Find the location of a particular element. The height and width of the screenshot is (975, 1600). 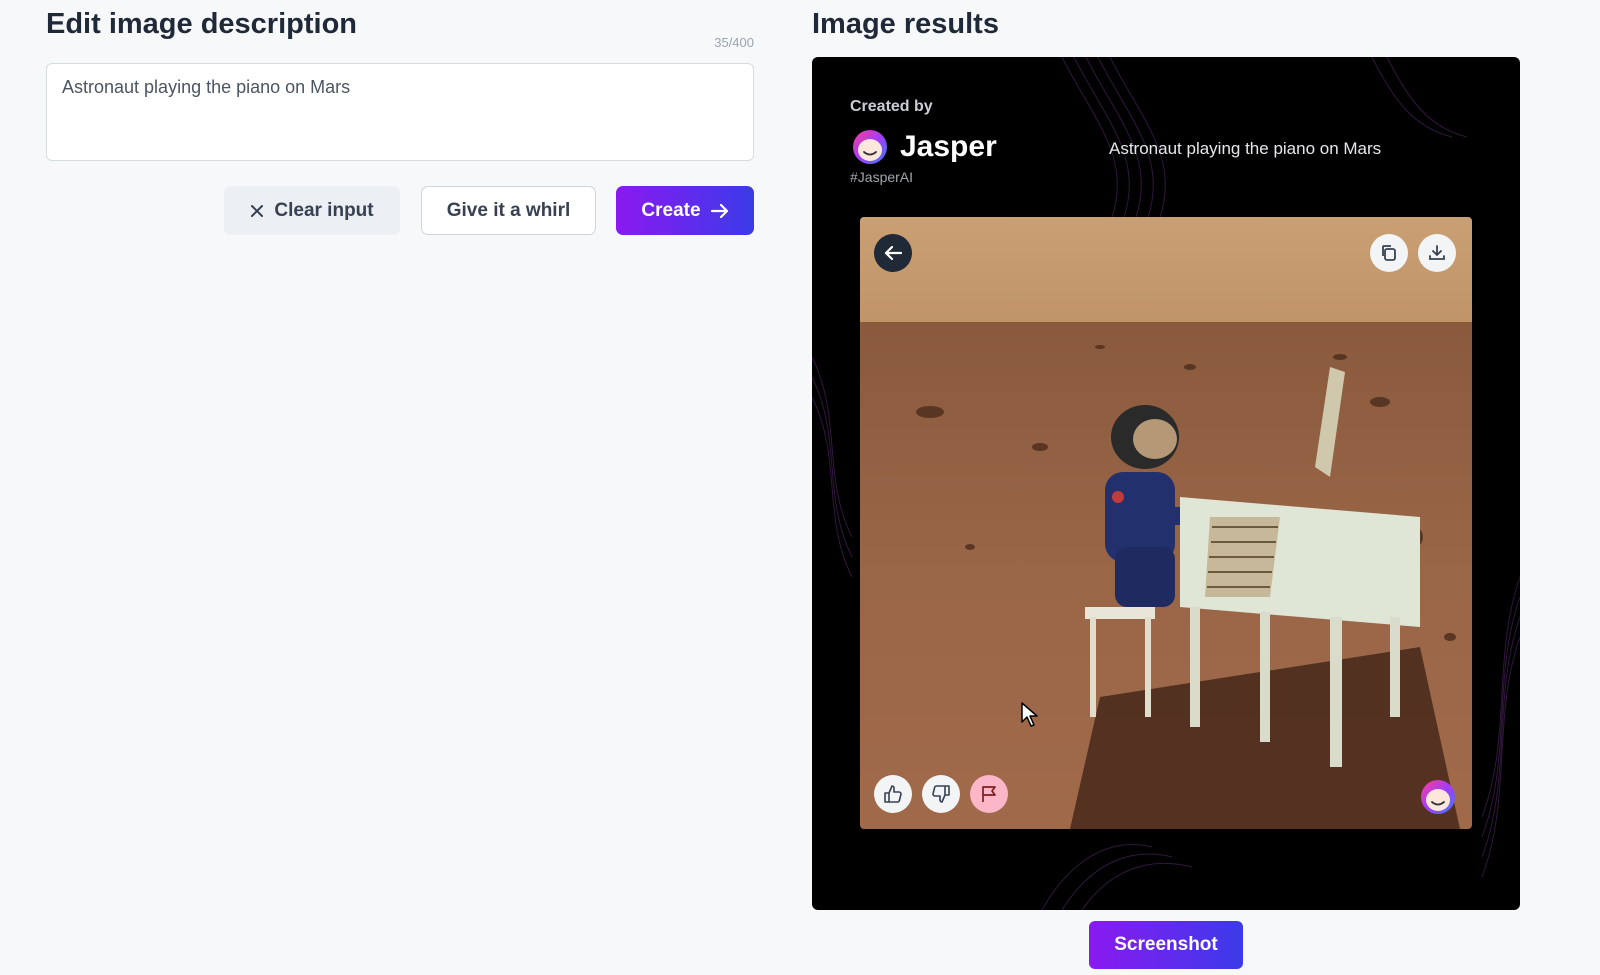

clear-input-label: Clear input is located at coordinates (324, 210).